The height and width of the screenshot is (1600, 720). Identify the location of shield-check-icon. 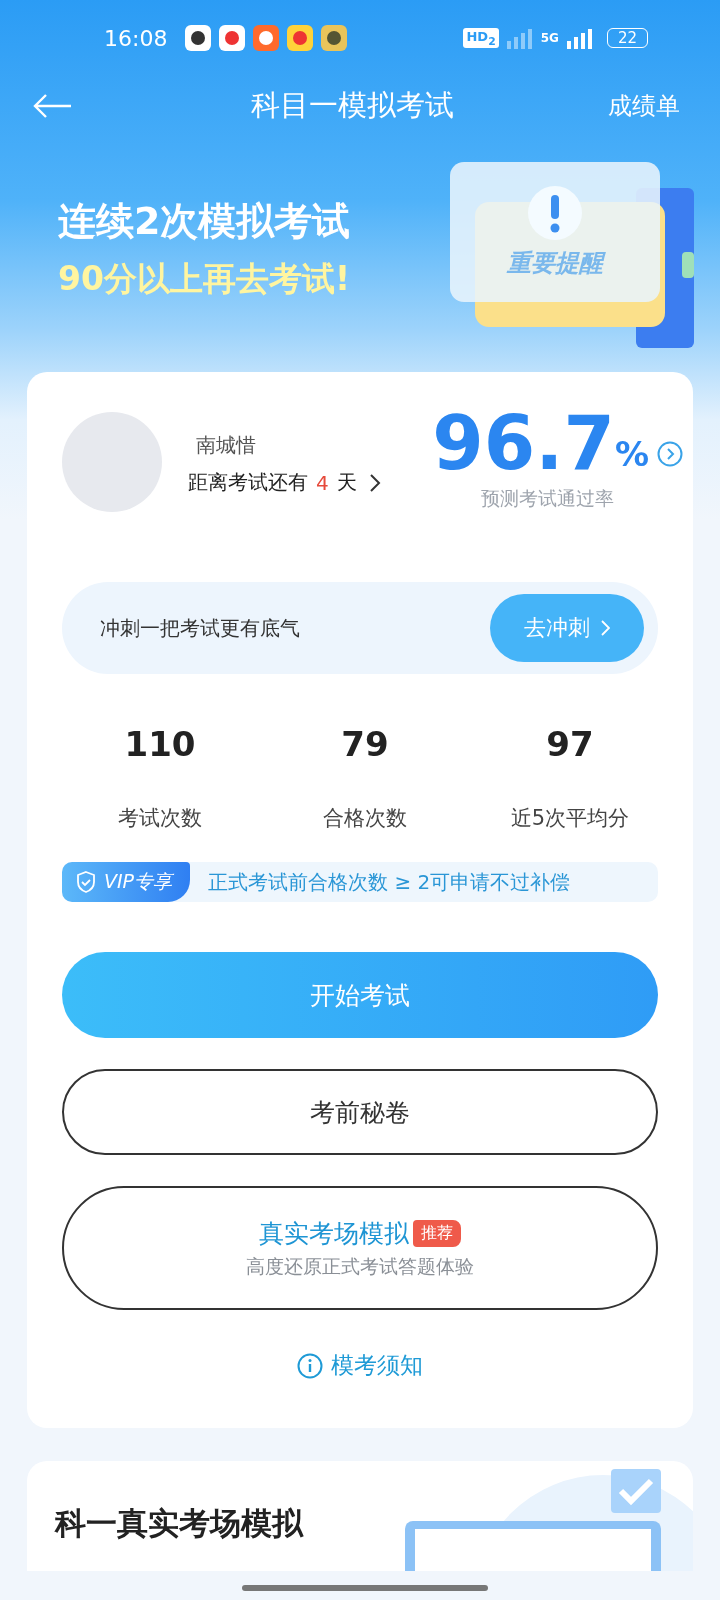
(86, 882).